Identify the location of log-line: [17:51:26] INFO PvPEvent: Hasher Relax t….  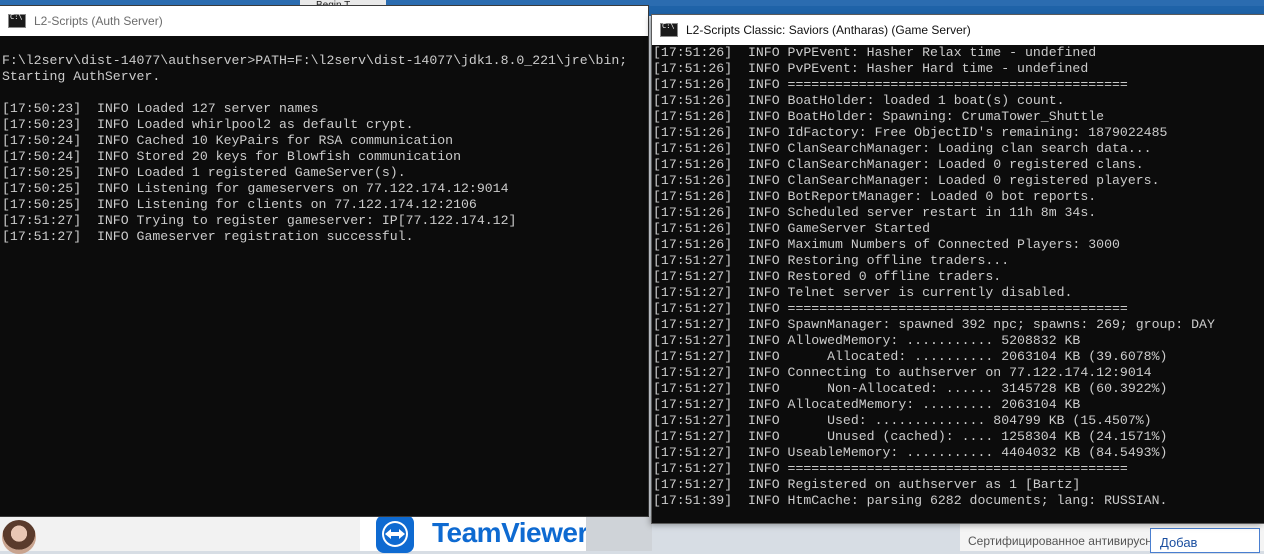
(875, 52).